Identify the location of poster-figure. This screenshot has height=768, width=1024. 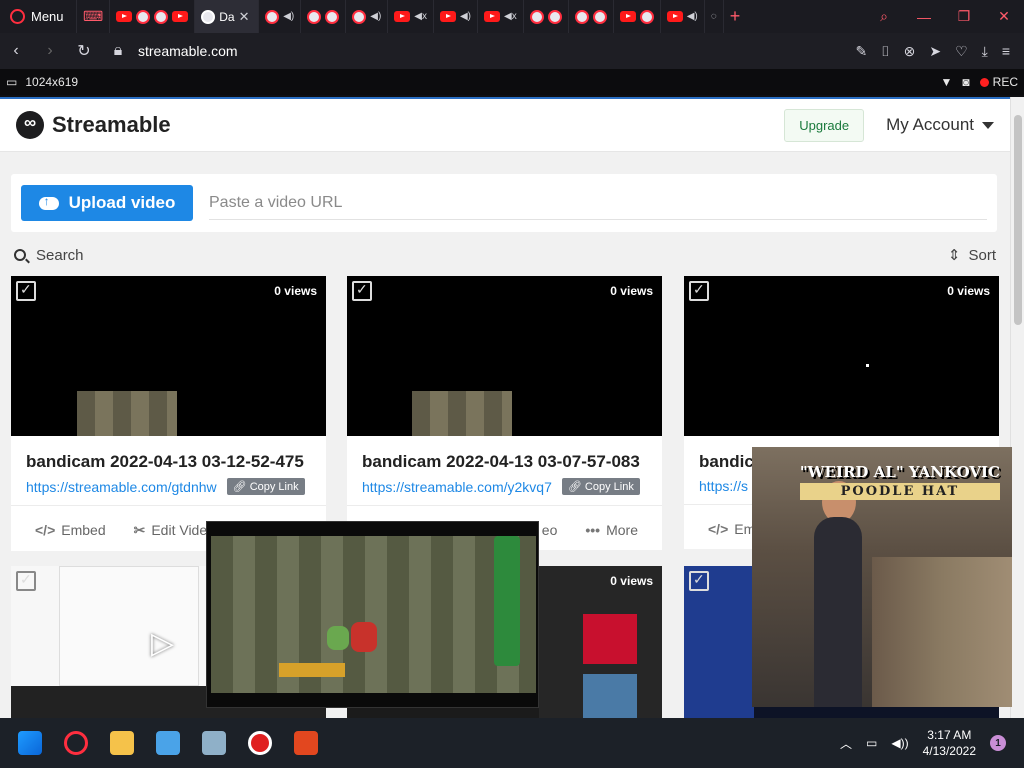
(838, 612).